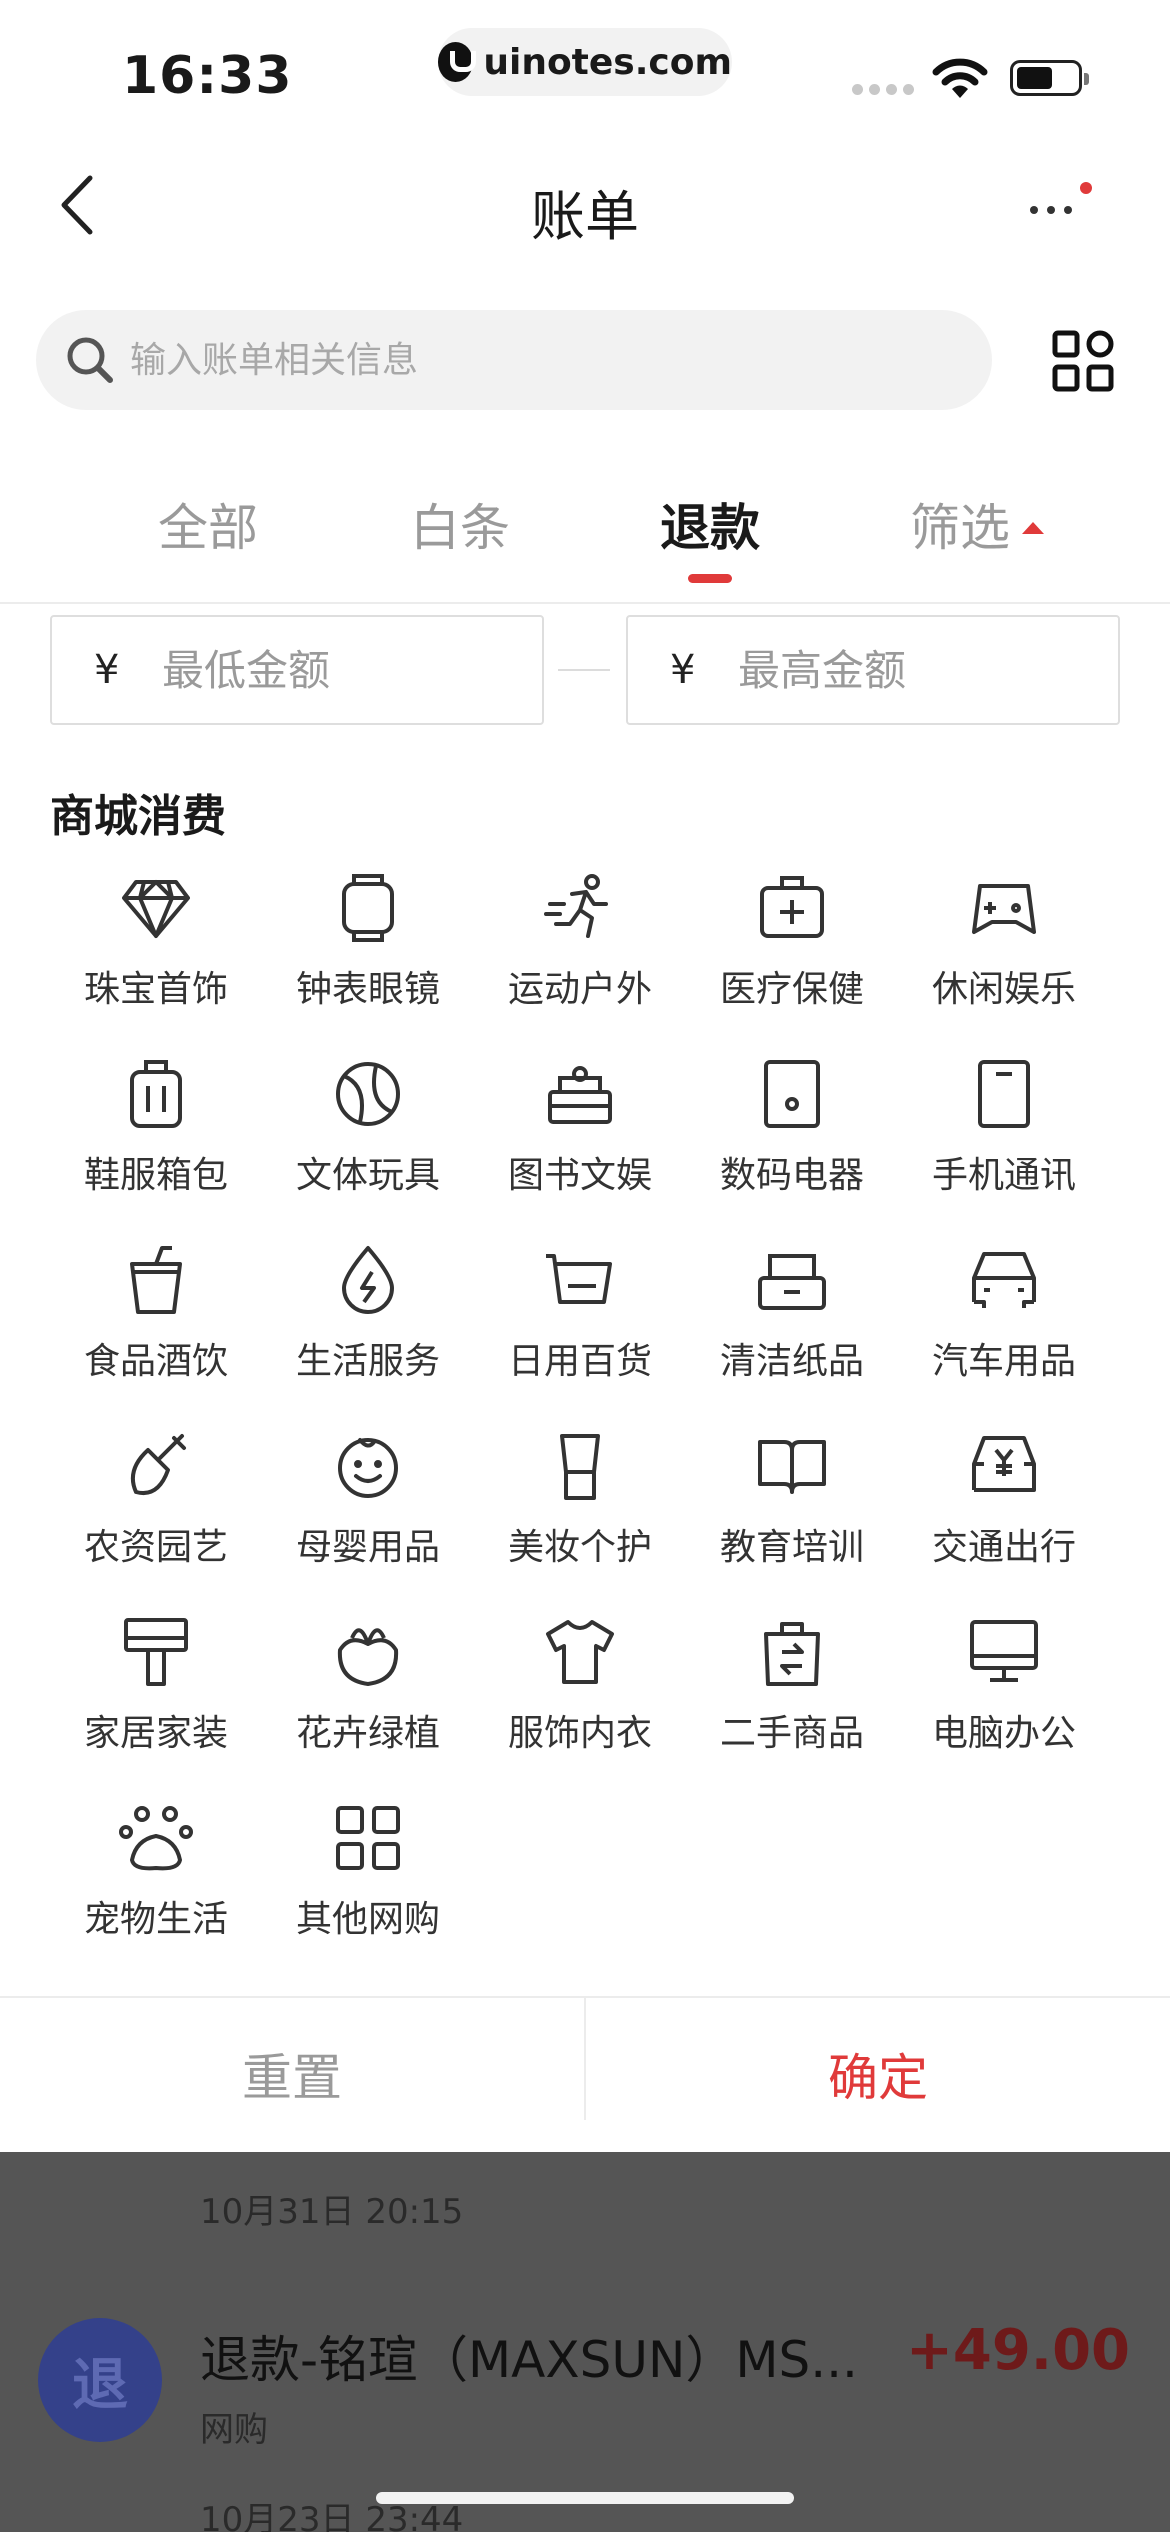 This screenshot has width=1170, height=2532. What do you see at coordinates (207, 76) in the screenshot?
I see `status-time: 16:33` at bounding box center [207, 76].